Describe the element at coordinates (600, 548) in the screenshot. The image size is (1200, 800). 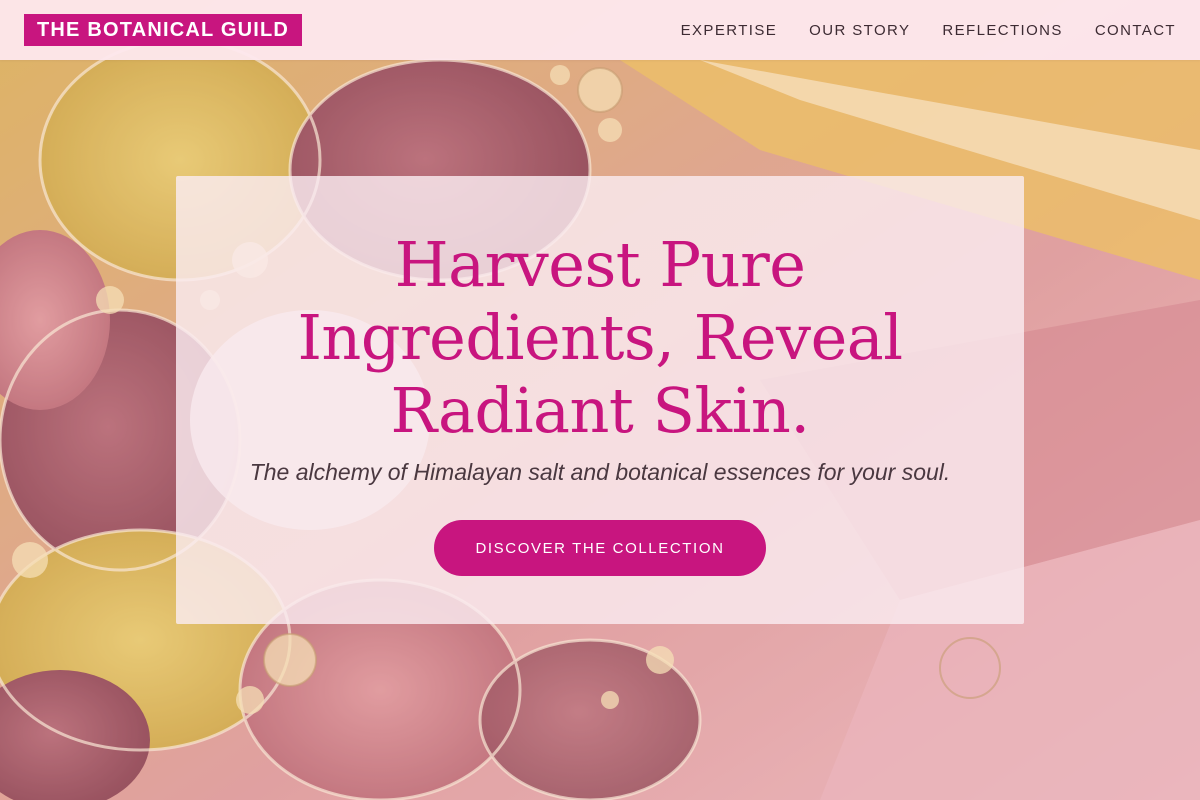
I see `discover-collection-button: DISCOVER THE COLLECTION` at that location.